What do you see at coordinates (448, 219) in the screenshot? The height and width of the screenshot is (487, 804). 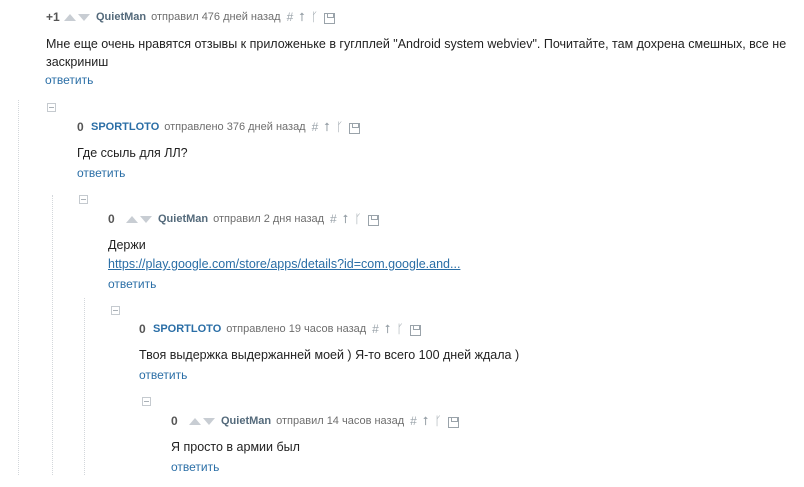 I see `comment-header: 0 QuietMan отправил 2 дня назад # ⭡ ᚴ` at bounding box center [448, 219].